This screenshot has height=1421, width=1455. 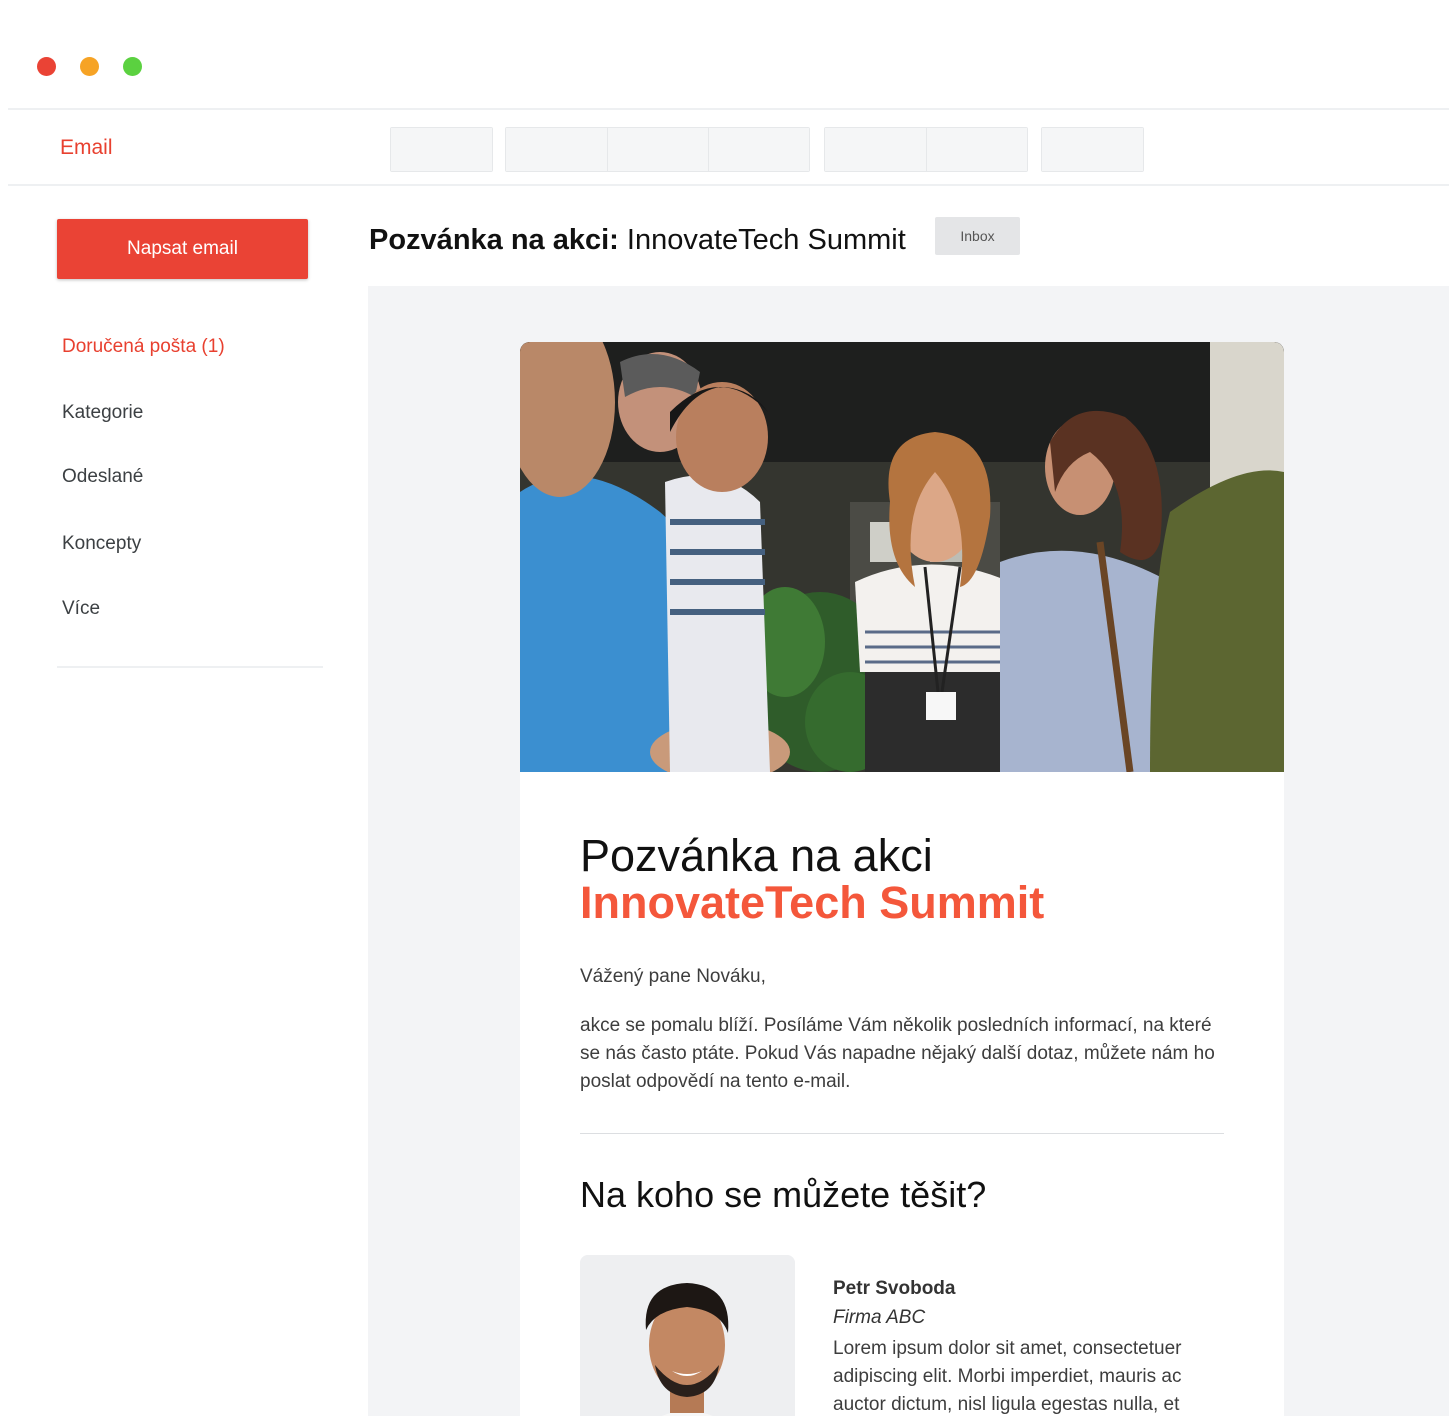 I want to click on subject-text: InnovateTech Summit, so click(x=762, y=240).